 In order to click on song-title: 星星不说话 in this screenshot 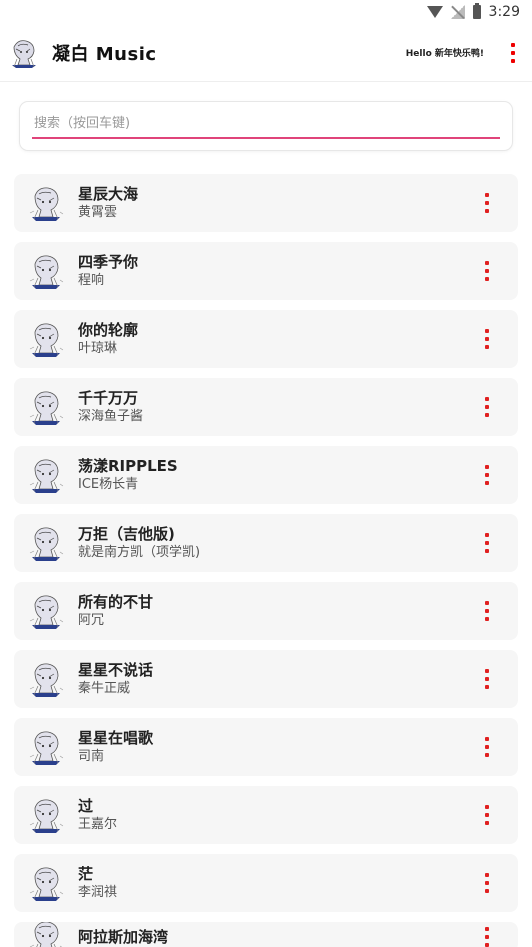, I will do `click(116, 670)`.